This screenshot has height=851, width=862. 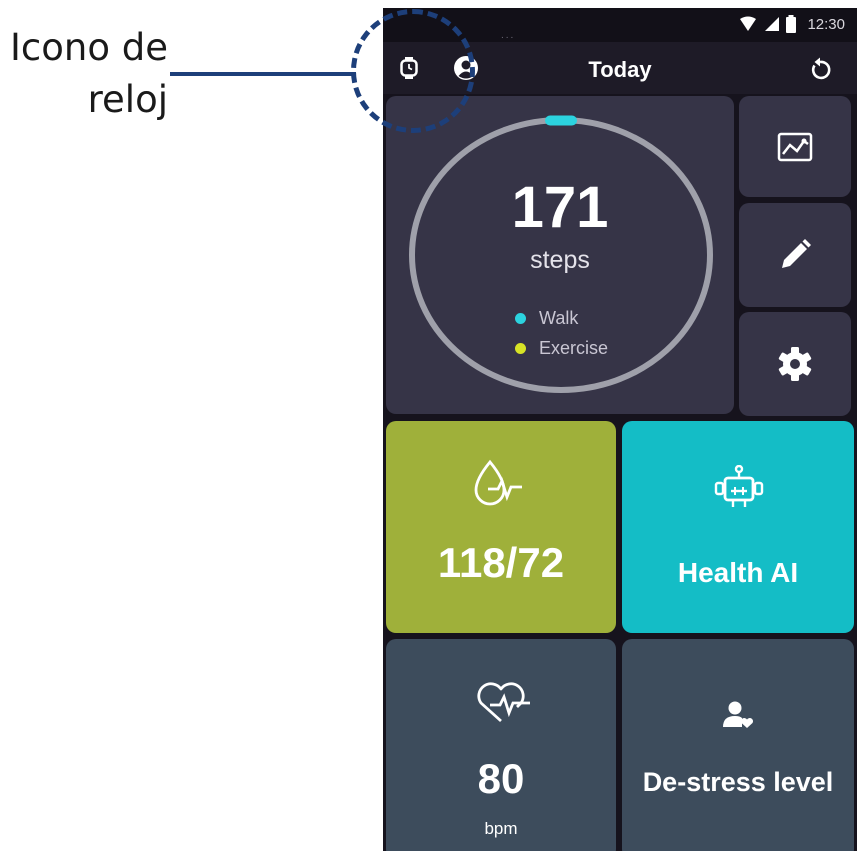 I want to click on annotation-line-2: reloj, so click(x=127, y=99).